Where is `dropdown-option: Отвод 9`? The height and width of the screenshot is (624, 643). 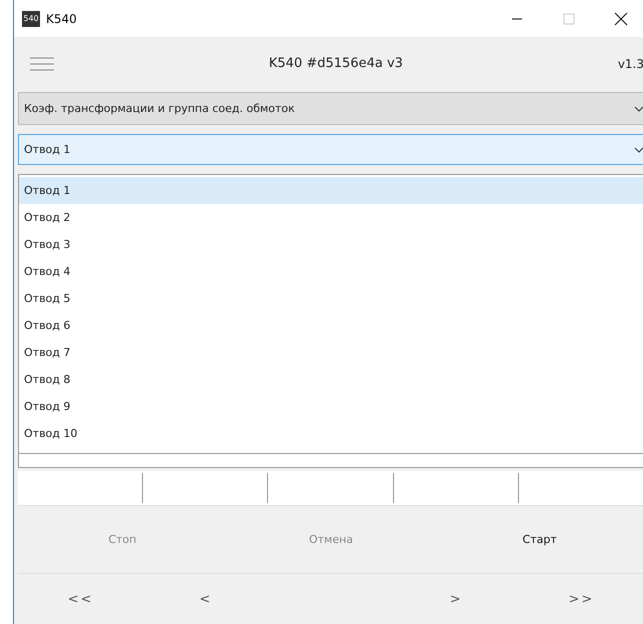 dropdown-option: Отвод 9 is located at coordinates (331, 406).